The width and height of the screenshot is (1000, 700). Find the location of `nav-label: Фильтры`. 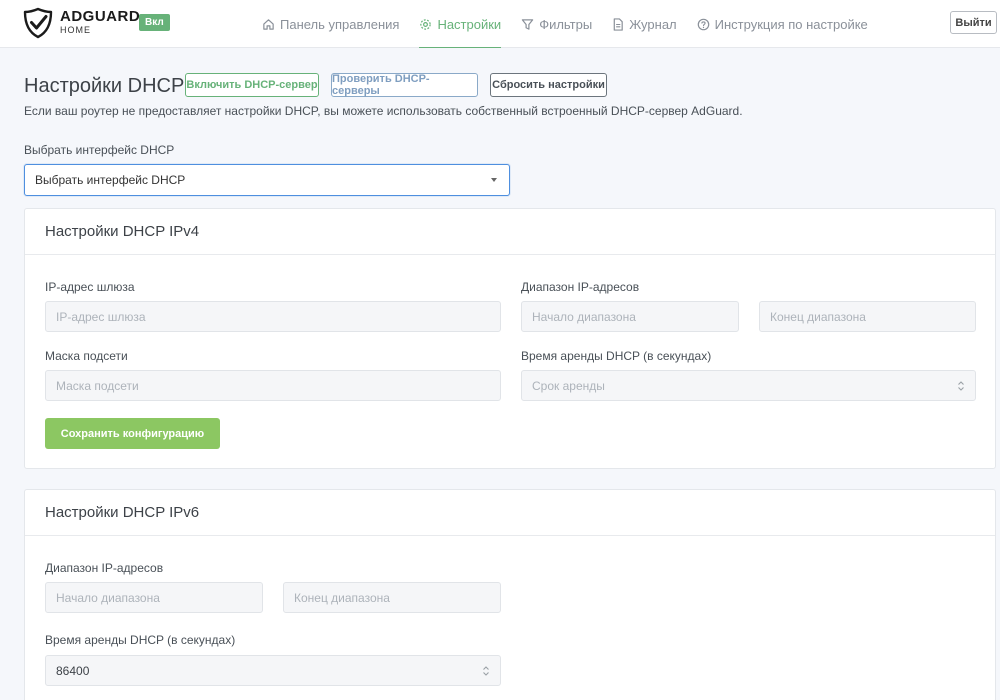

nav-label: Фильтры is located at coordinates (566, 24).